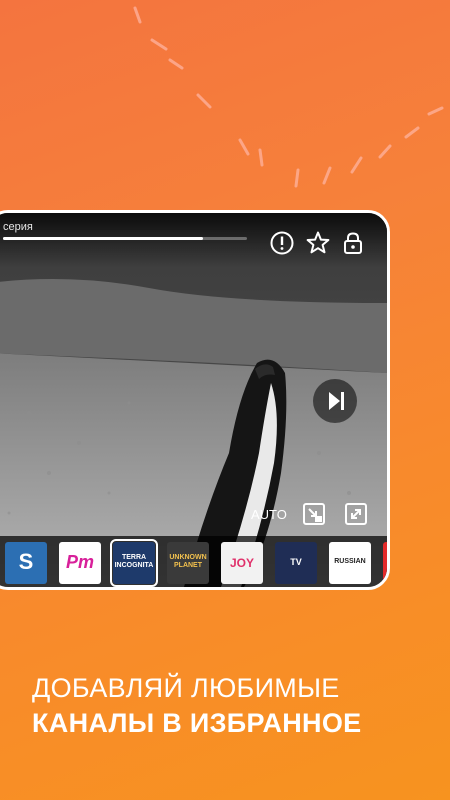 The width and height of the screenshot is (450, 800). I want to click on channel-logo: JOY, so click(241, 563).